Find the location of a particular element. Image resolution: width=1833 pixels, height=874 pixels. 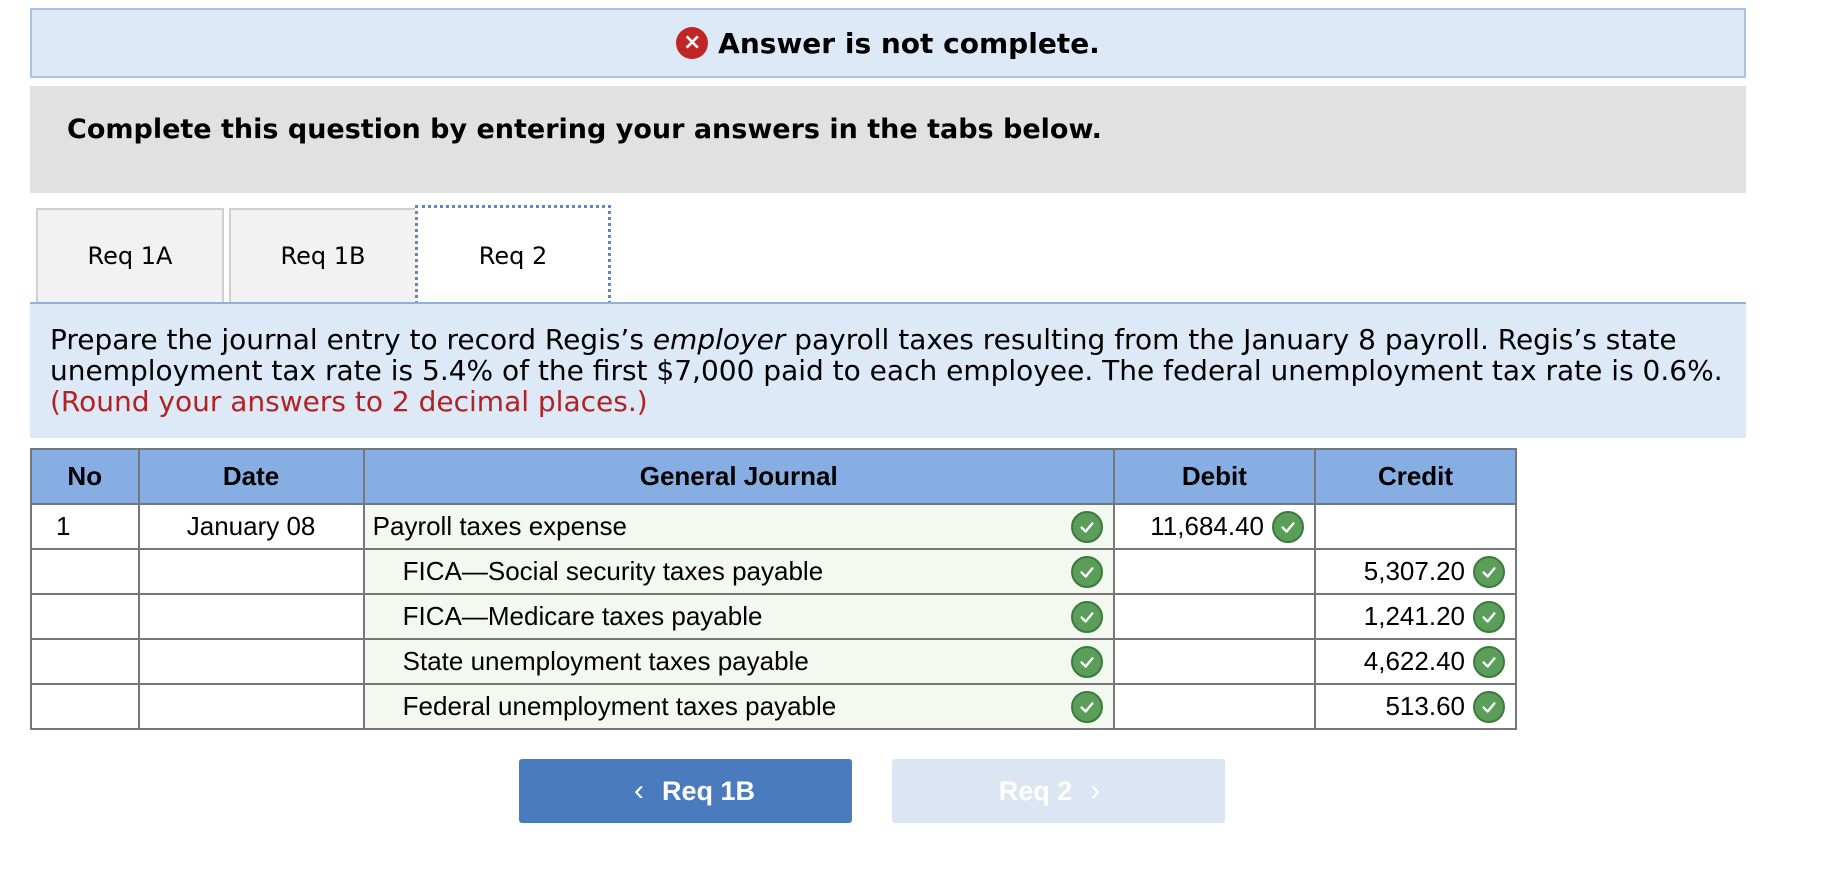

account-select: State unemployment taxes payable is located at coordinates (738, 661).